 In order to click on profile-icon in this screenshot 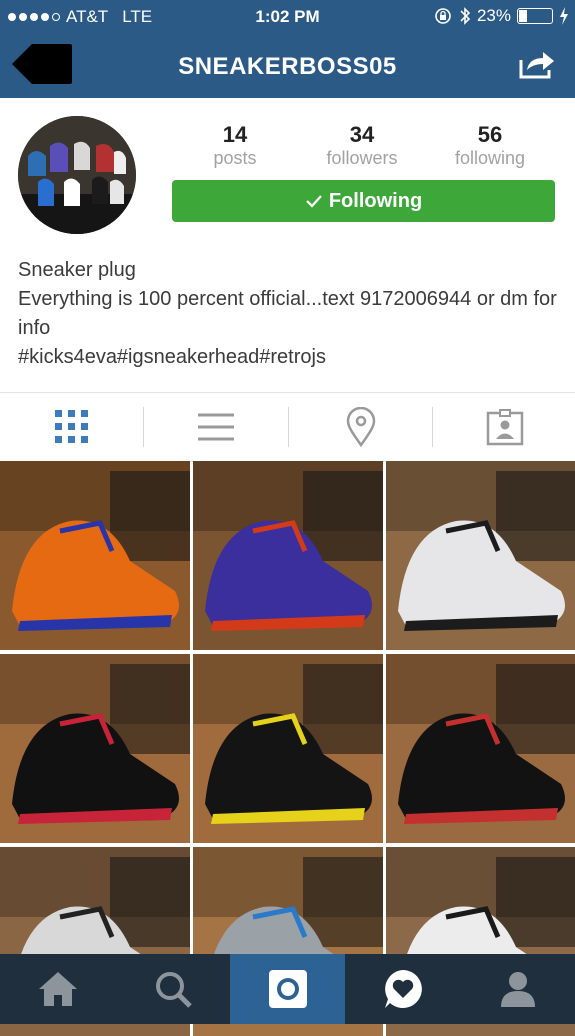, I will do `click(517, 989)`.